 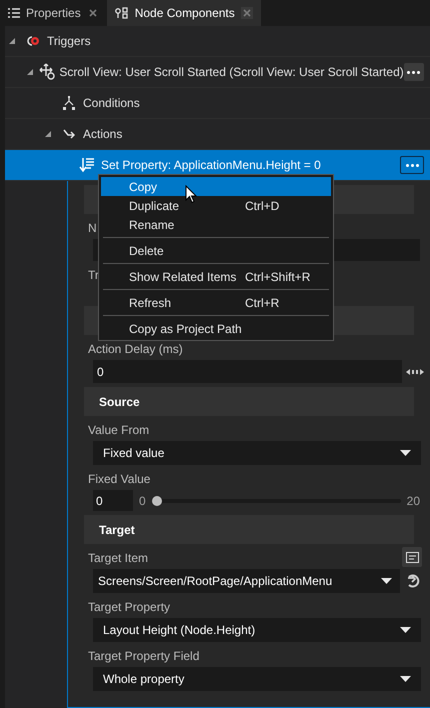 What do you see at coordinates (47, 72) in the screenshot?
I see `move-icon` at bounding box center [47, 72].